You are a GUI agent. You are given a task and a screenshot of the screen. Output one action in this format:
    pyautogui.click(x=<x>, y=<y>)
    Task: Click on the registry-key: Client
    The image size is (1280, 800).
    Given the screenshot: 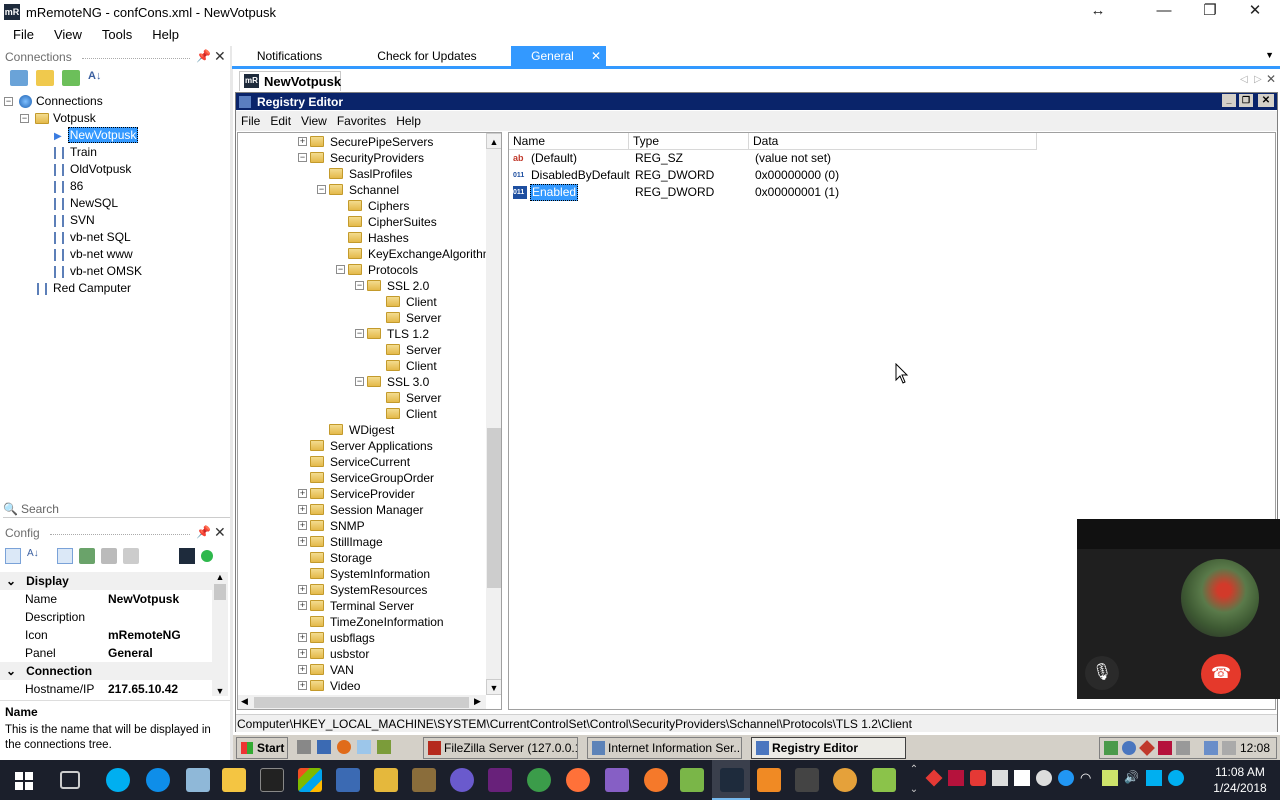 What is the action you would take?
    pyautogui.click(x=362, y=366)
    